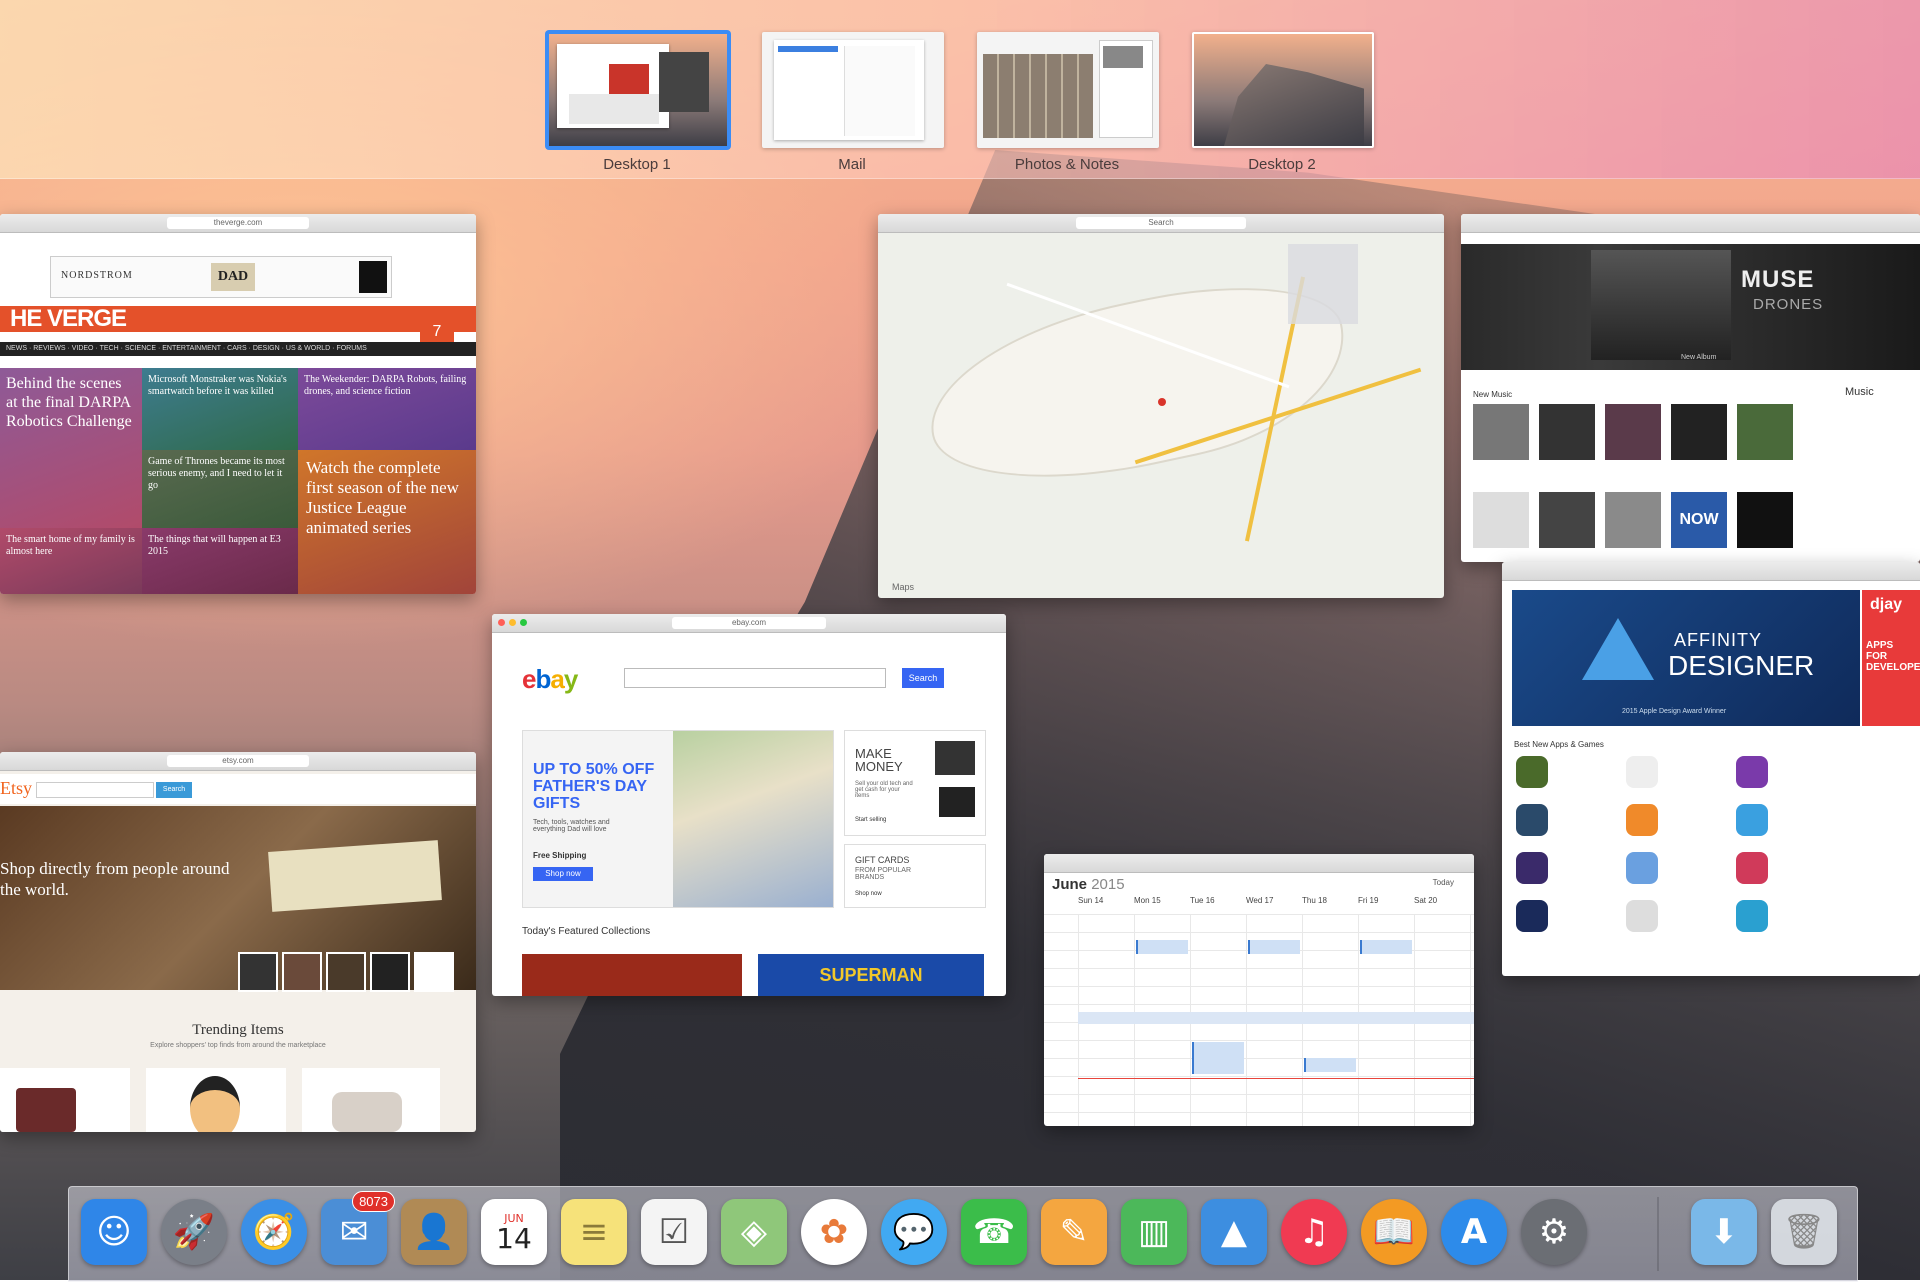  What do you see at coordinates (274, 1232) in the screenshot?
I see `safari-icon: 🧭` at bounding box center [274, 1232].